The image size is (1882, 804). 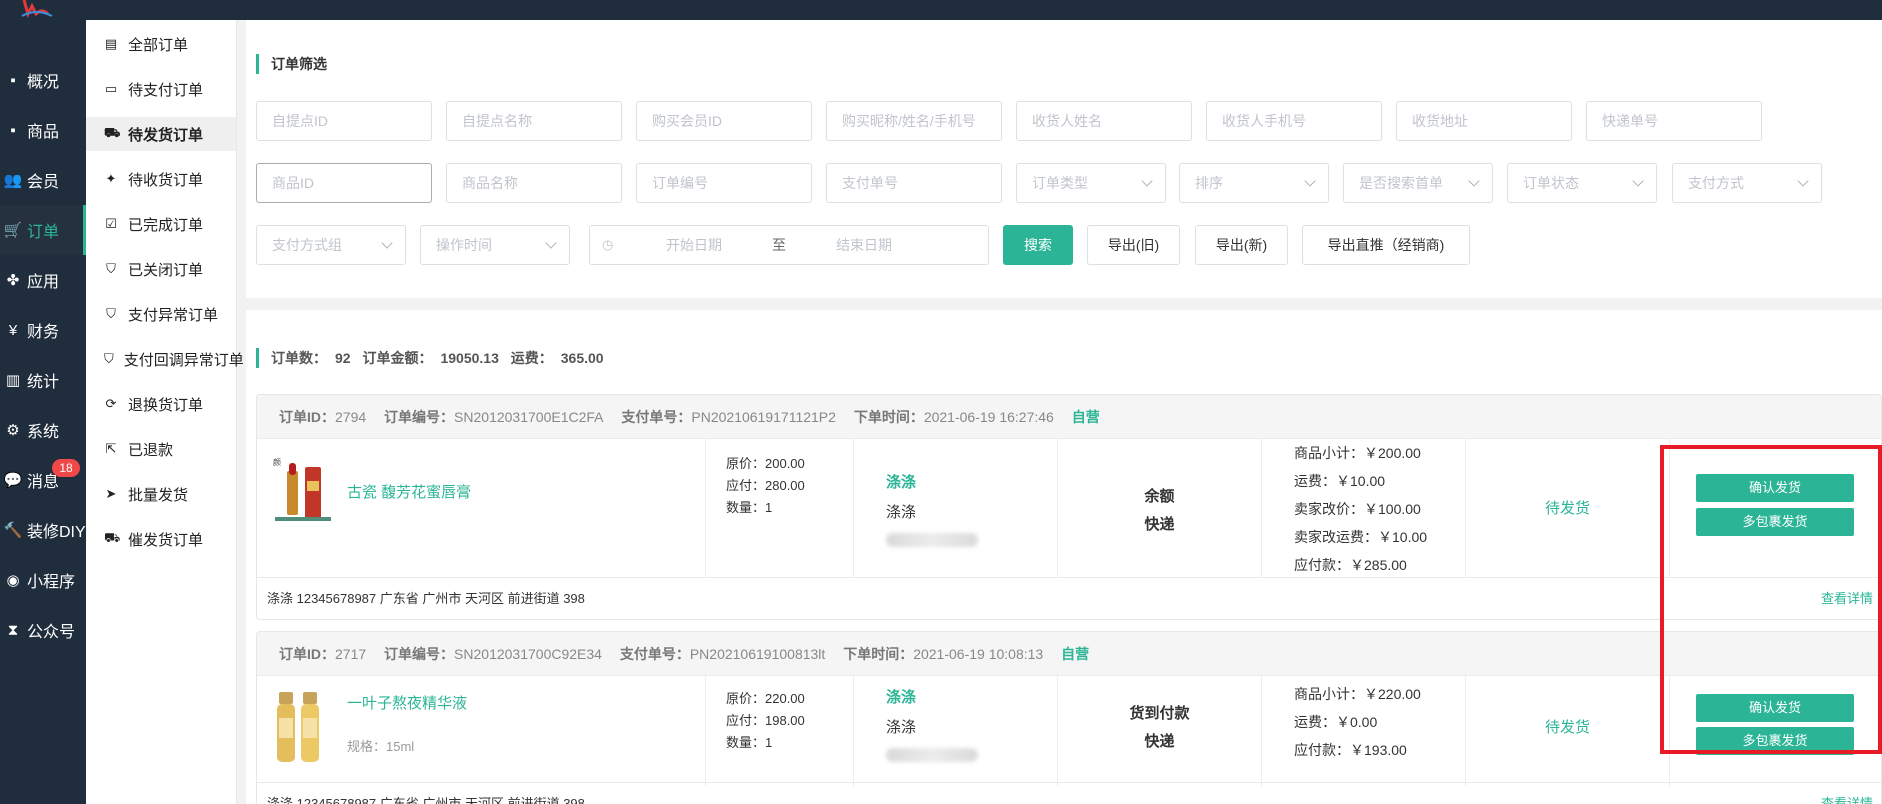 What do you see at coordinates (161, 314) in the screenshot?
I see `subnav-payment-error: ⛉ 支付异常订单` at bounding box center [161, 314].